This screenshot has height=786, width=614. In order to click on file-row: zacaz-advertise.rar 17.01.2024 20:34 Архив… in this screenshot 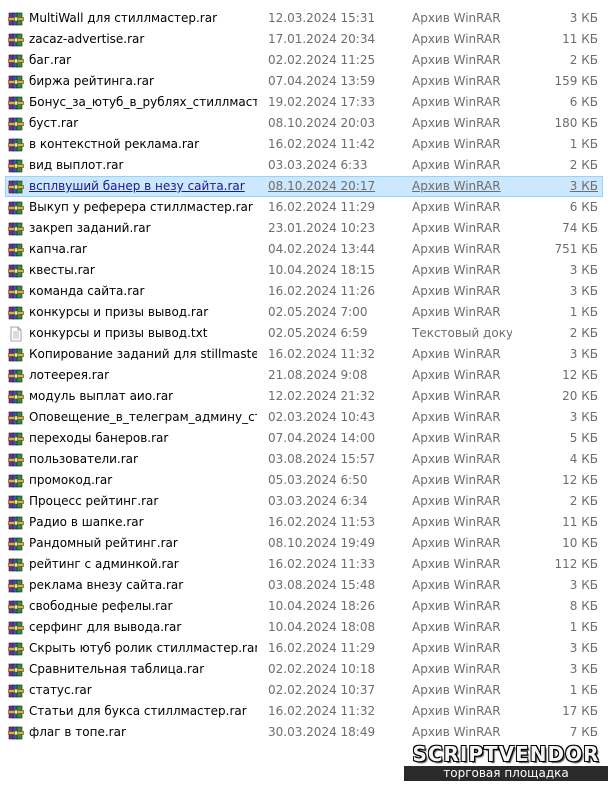, I will do `click(307, 39)`.